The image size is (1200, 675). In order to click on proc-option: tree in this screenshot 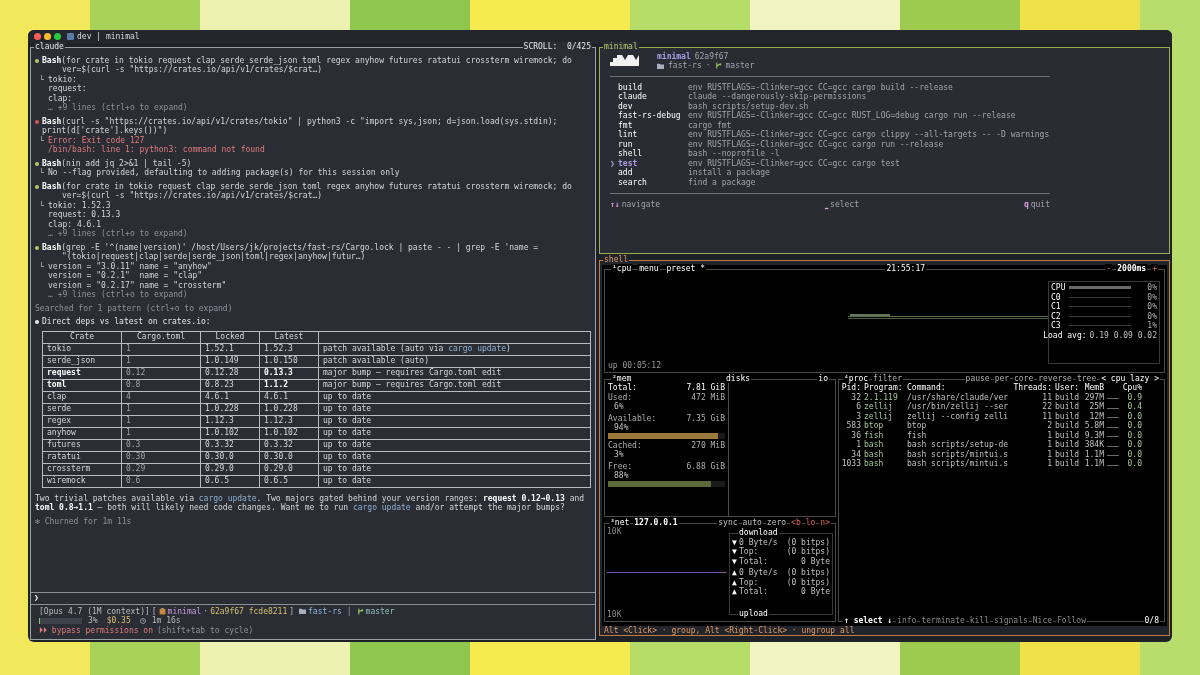, I will do `click(1086, 378)`.